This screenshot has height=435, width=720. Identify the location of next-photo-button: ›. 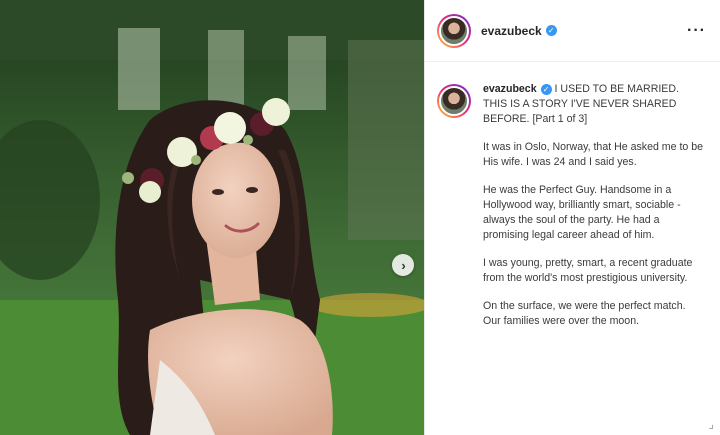
(403, 265).